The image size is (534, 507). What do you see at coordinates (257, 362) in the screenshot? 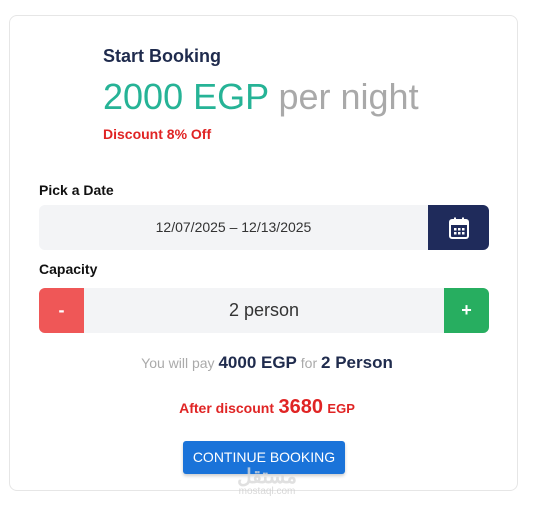
I see `pay-amount: 4000 EGP` at bounding box center [257, 362].